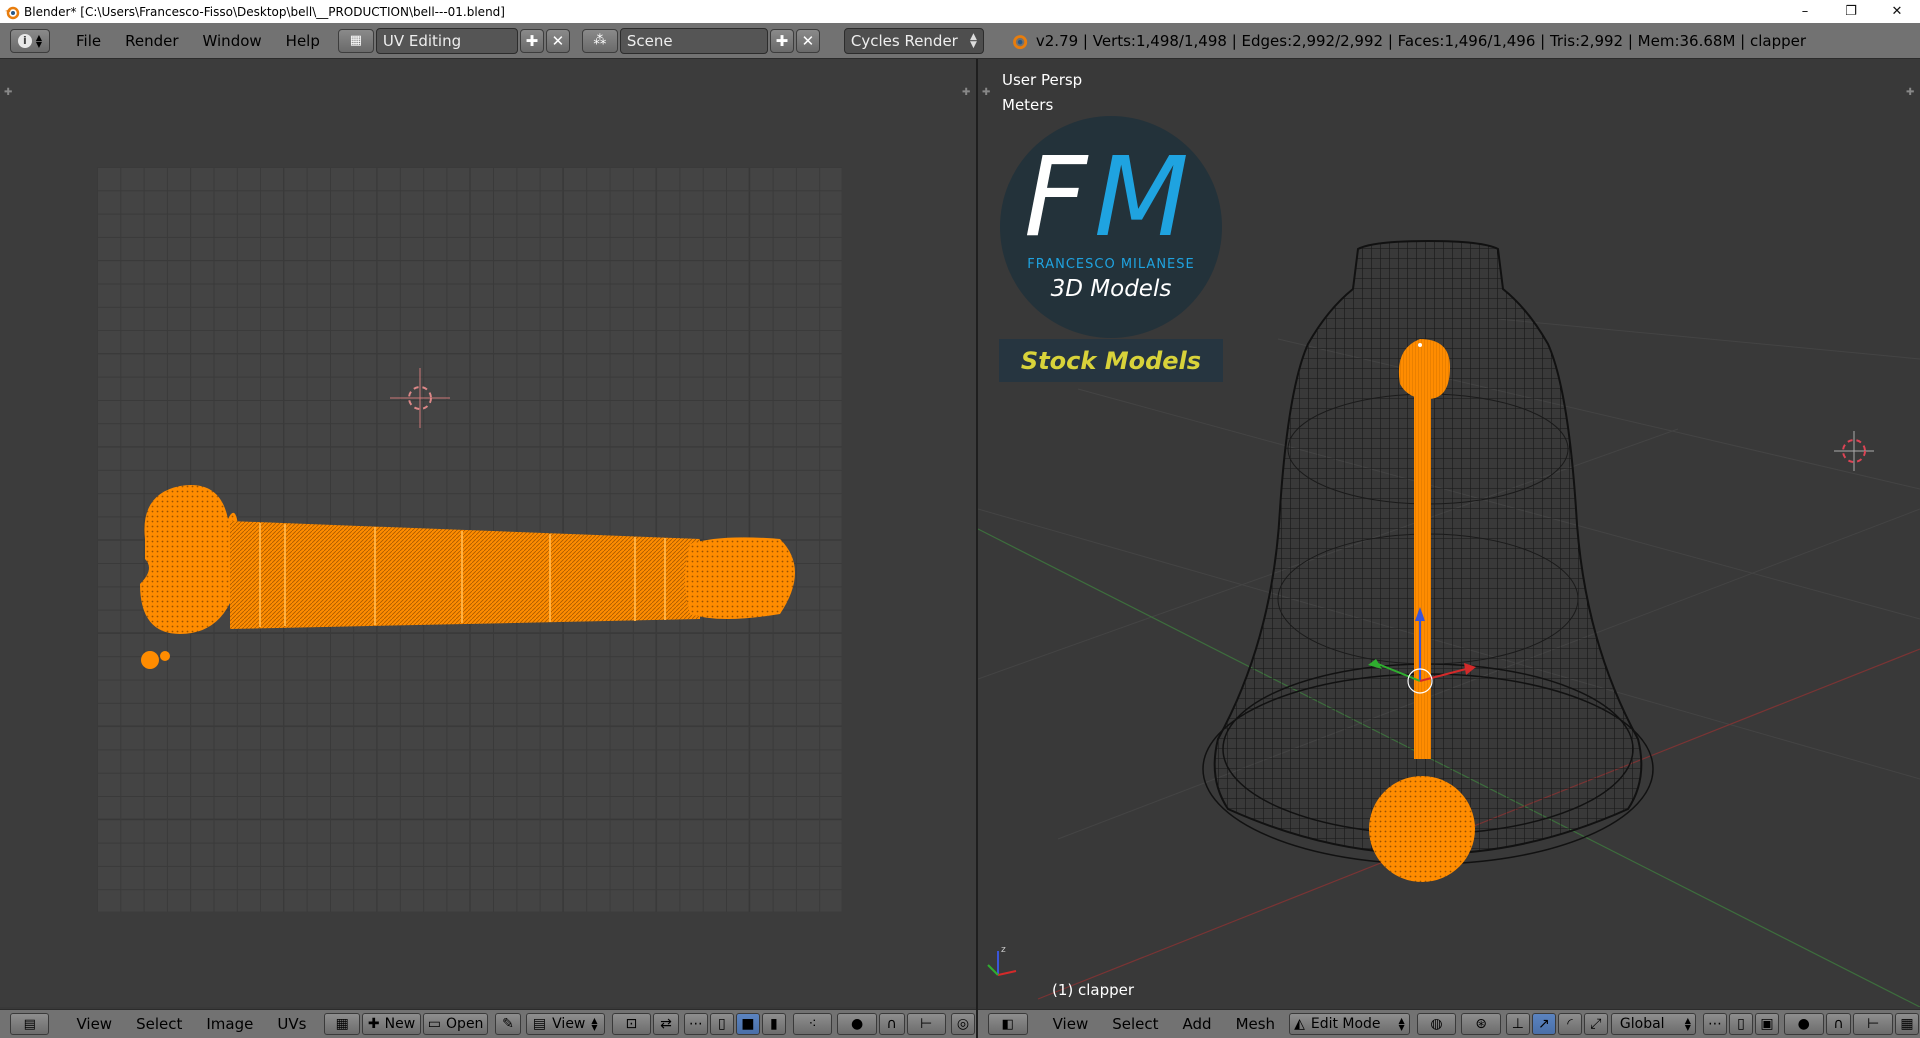 The image size is (1920, 1038). What do you see at coordinates (693, 40) in the screenshot?
I see `scene-field: Scene` at bounding box center [693, 40].